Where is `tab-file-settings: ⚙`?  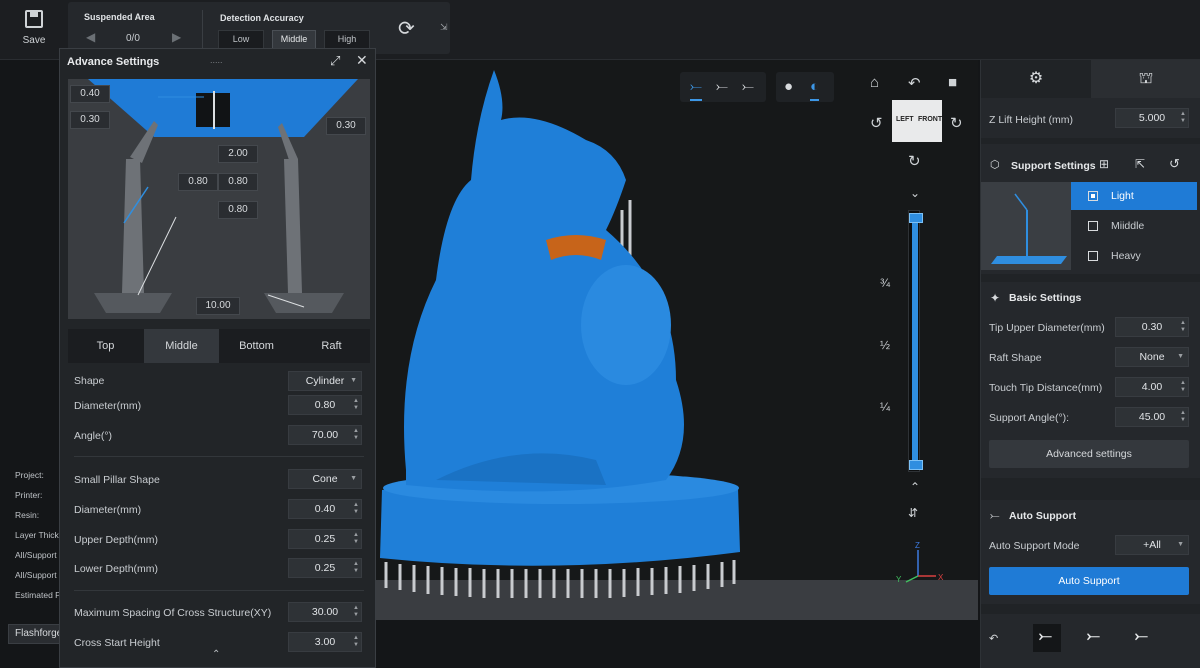 tab-file-settings: ⚙ is located at coordinates (1036, 79).